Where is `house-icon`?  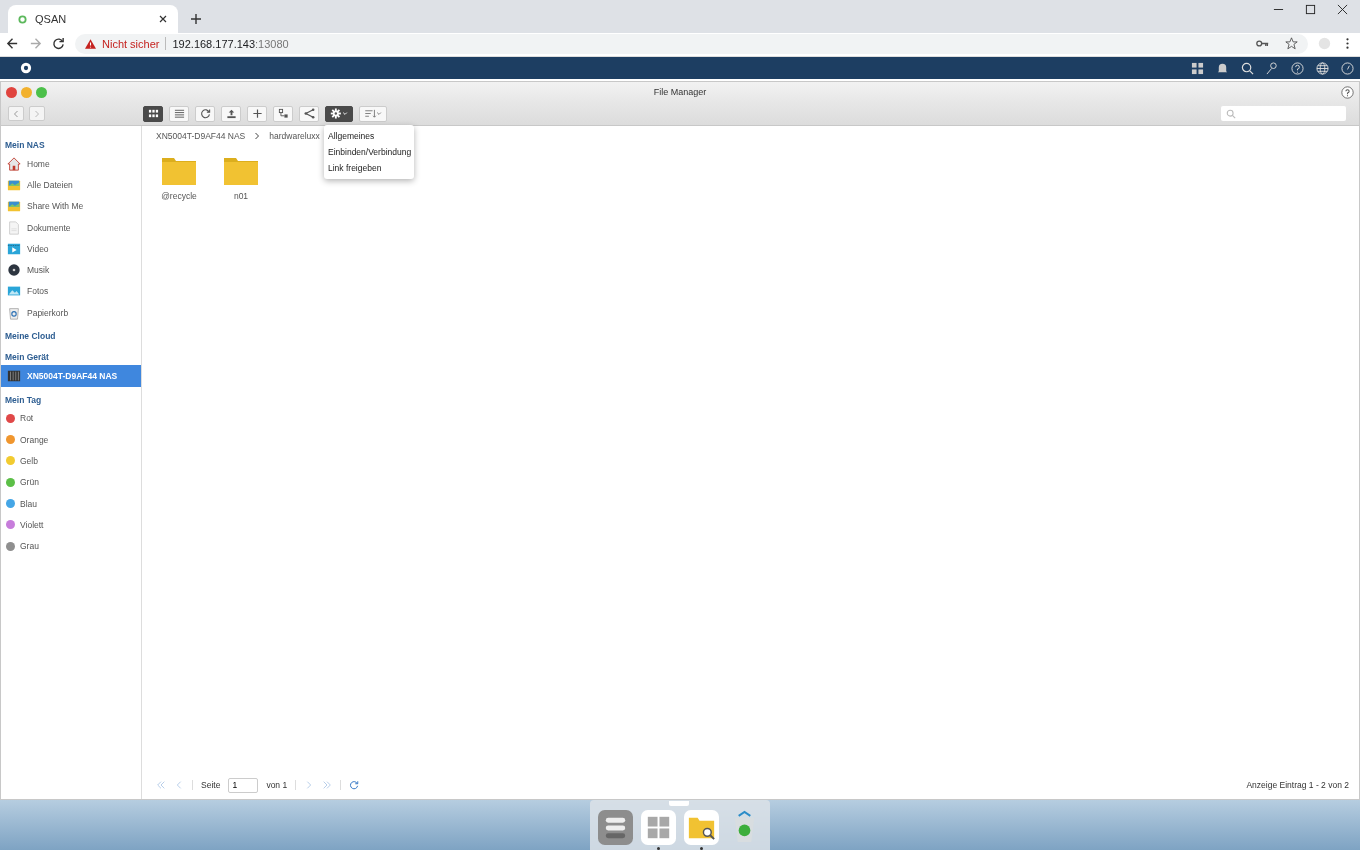 house-icon is located at coordinates (14, 163).